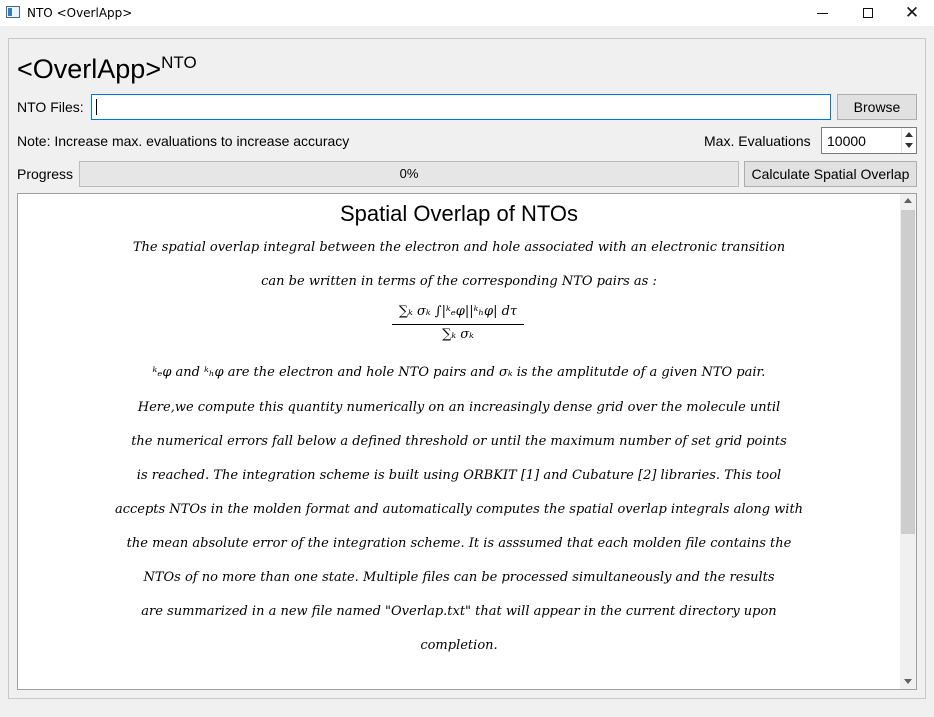 Image resolution: width=934 pixels, height=717 pixels. I want to click on max-evaluations-spinbox: 10000, so click(869, 140).